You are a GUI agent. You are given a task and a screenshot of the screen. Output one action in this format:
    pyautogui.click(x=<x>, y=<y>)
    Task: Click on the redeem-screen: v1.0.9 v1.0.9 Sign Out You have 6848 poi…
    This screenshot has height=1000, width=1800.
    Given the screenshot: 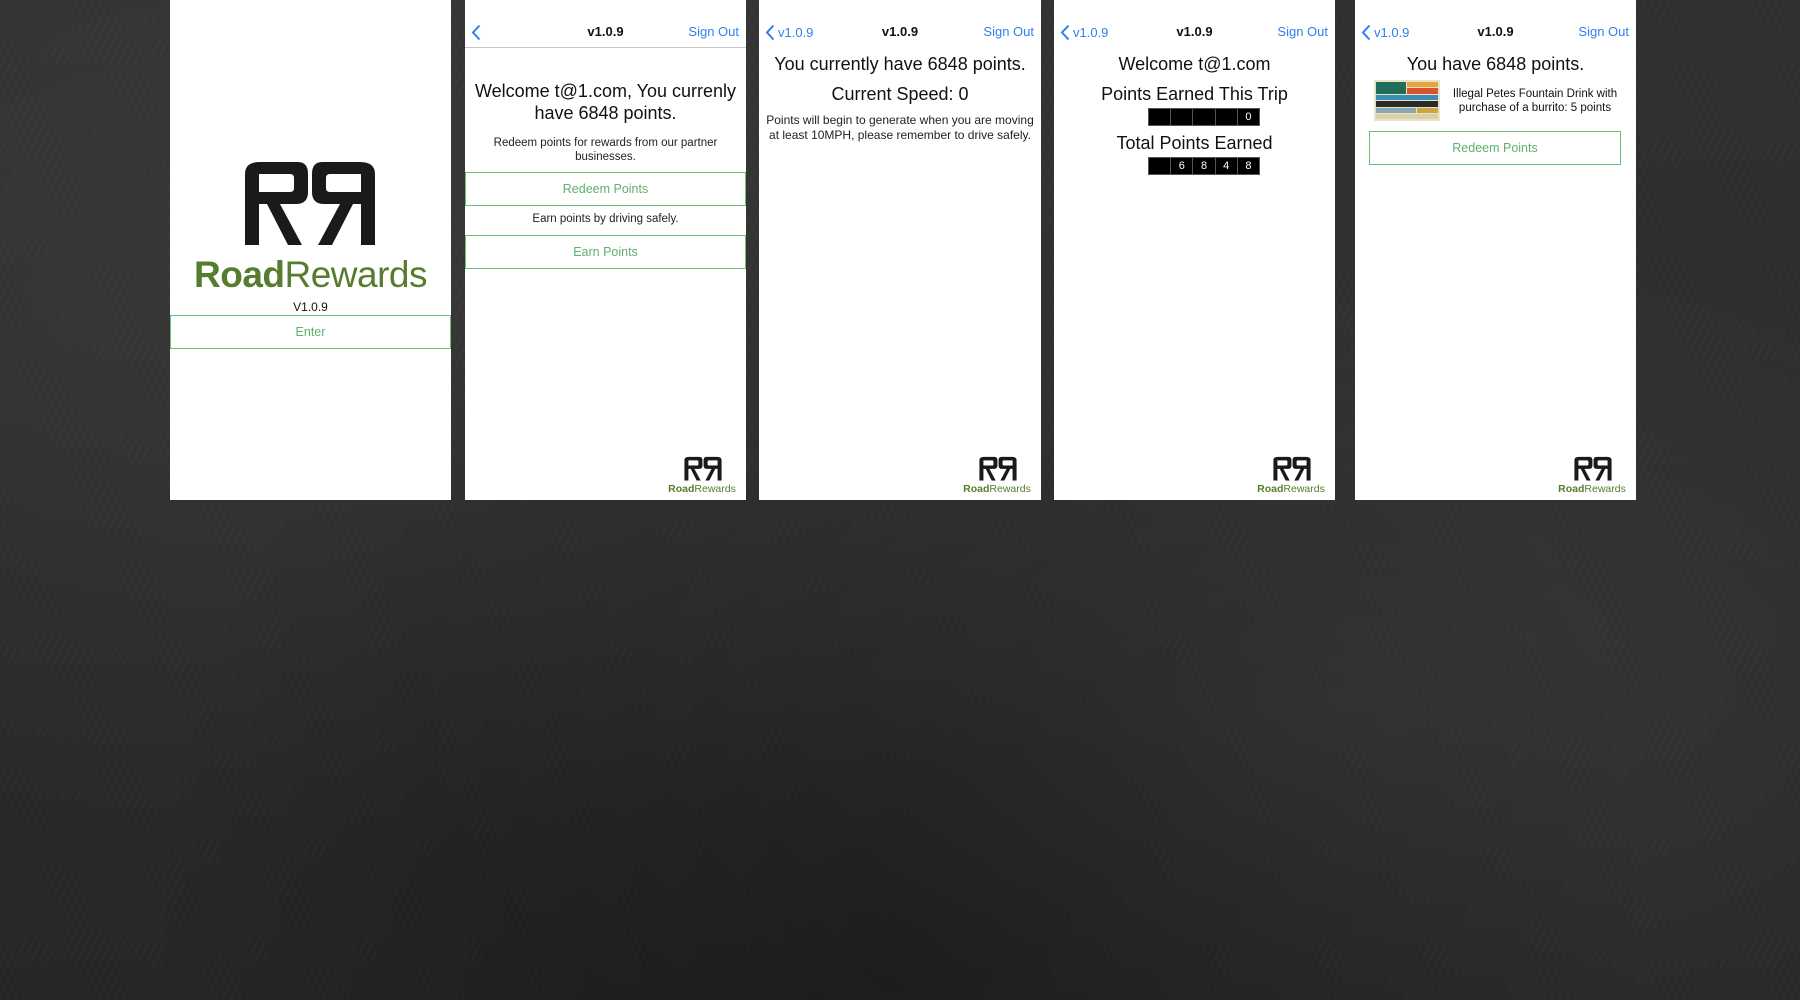 What is the action you would take?
    pyautogui.click(x=1495, y=250)
    